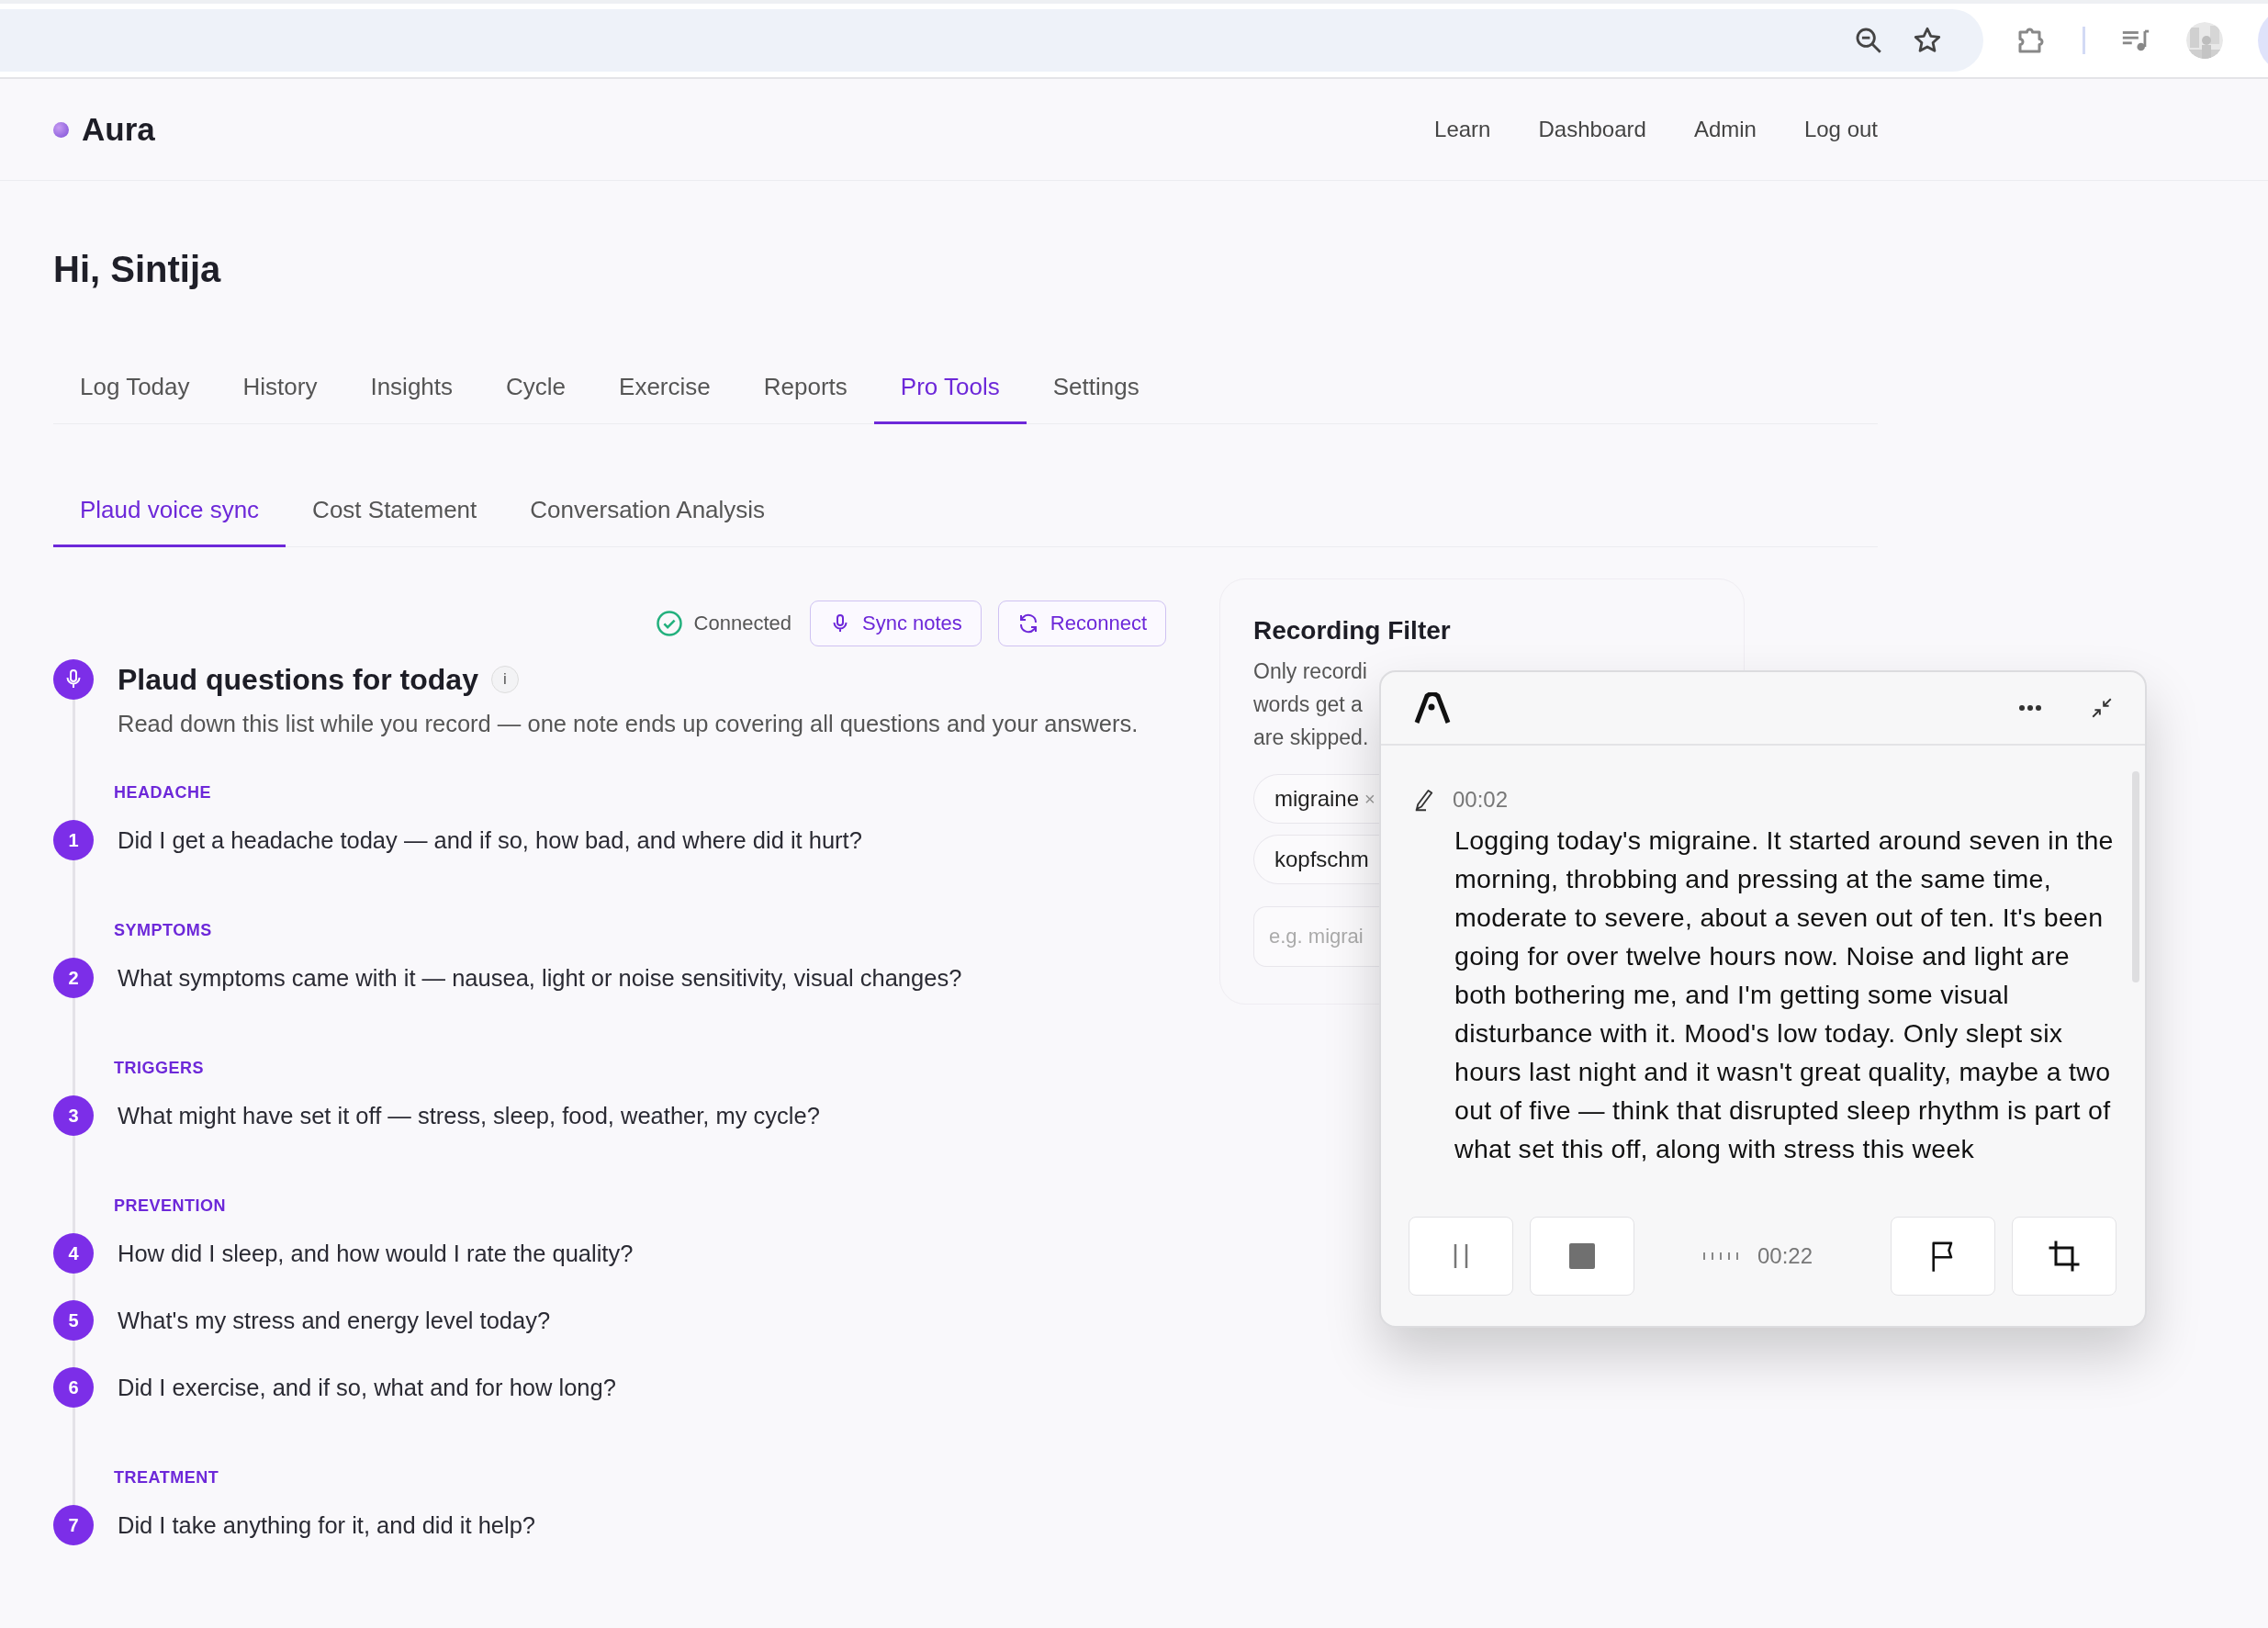  I want to click on tab: Settings, so click(1096, 392).